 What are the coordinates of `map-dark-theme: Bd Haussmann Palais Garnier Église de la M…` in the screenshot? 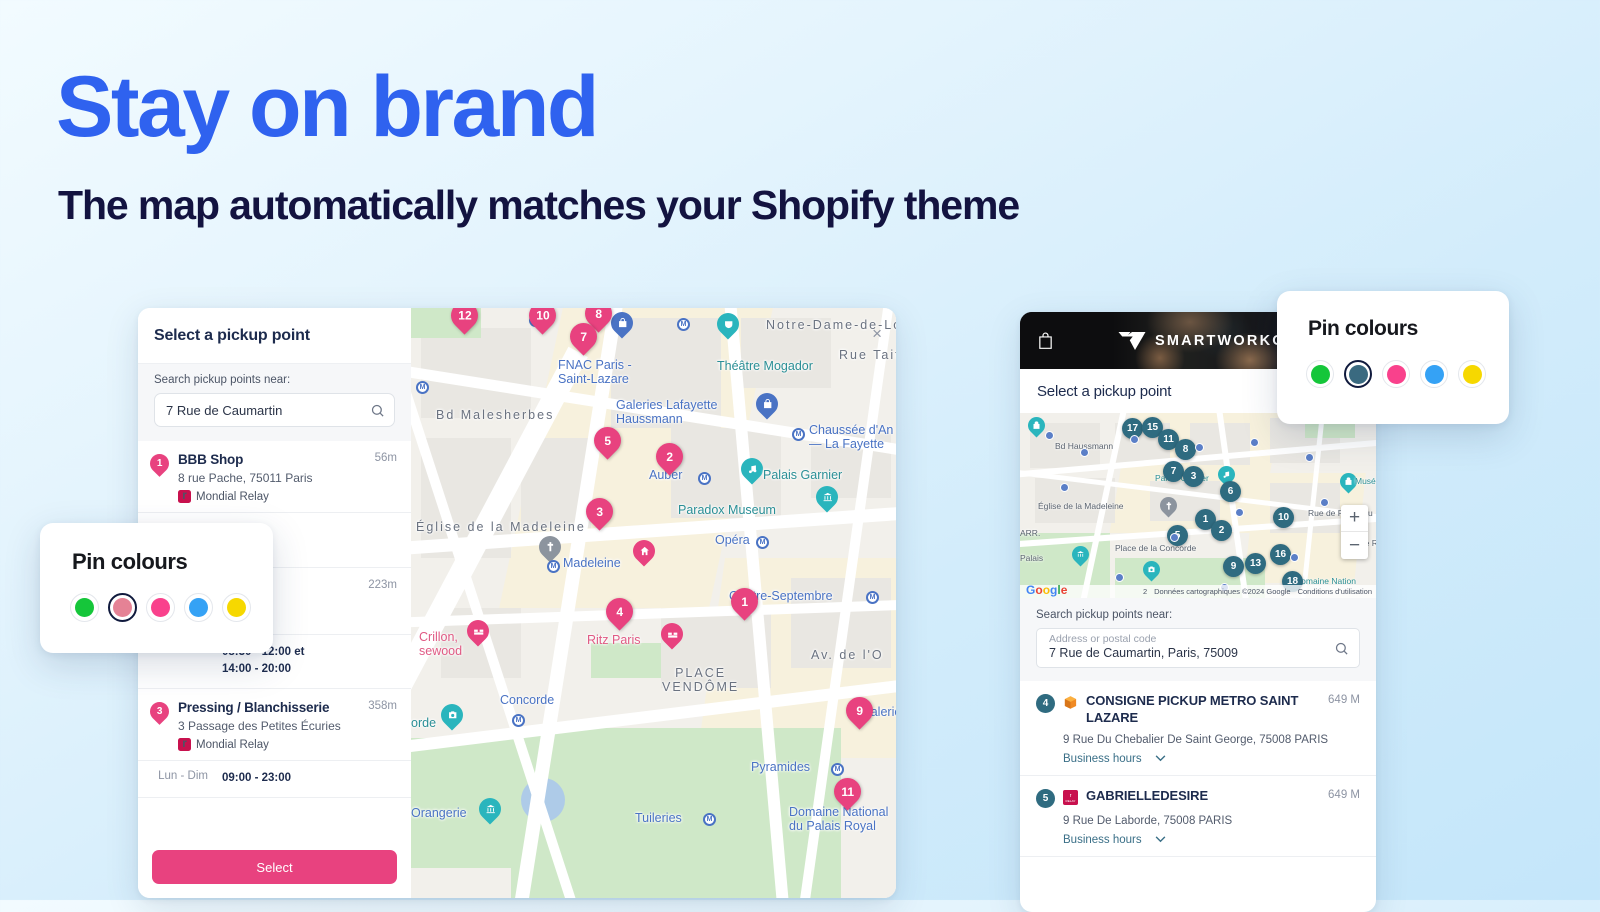 It's located at (1198, 505).